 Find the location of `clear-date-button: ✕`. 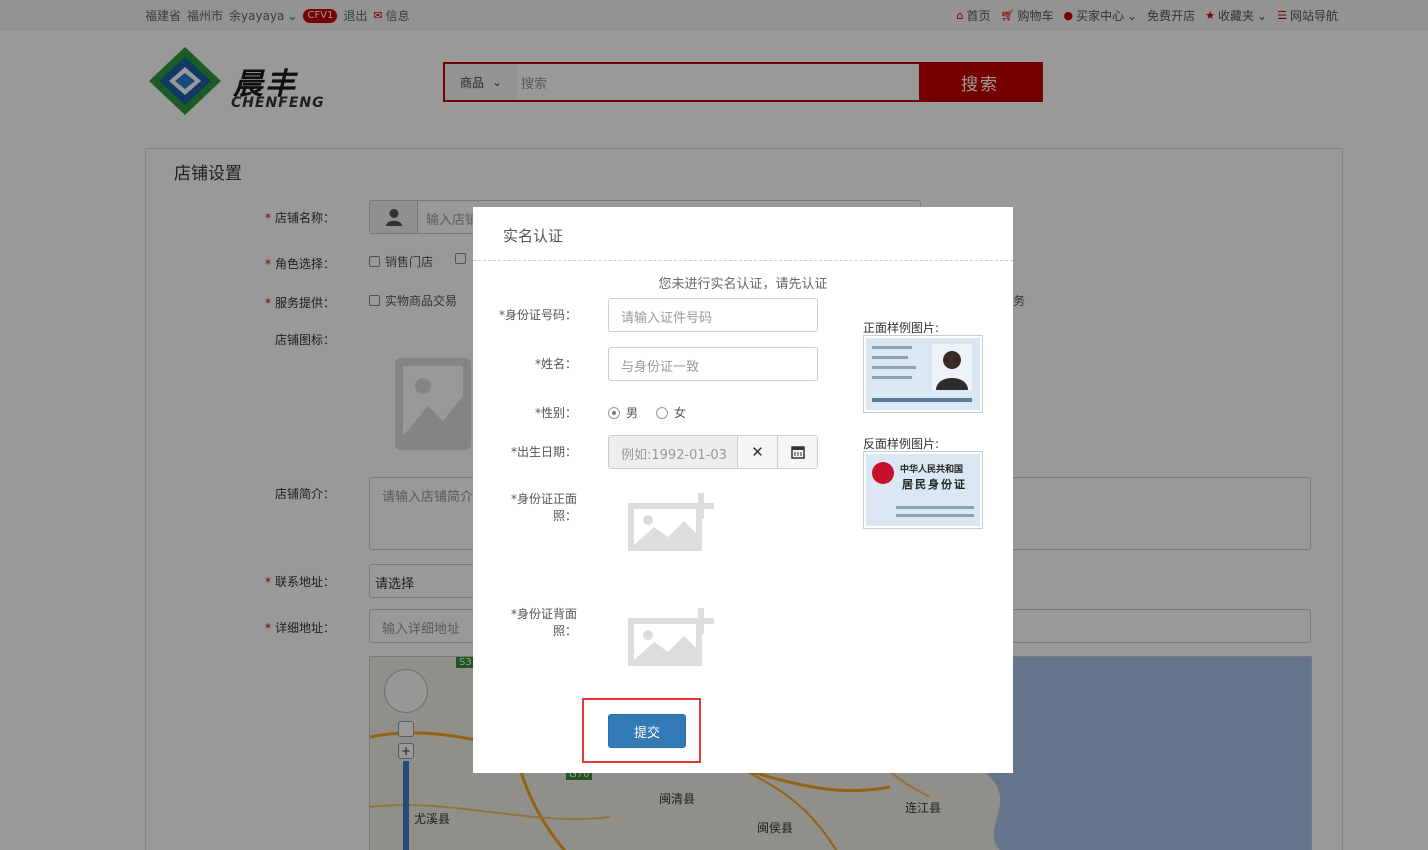

clear-date-button: ✕ is located at coordinates (757, 452).